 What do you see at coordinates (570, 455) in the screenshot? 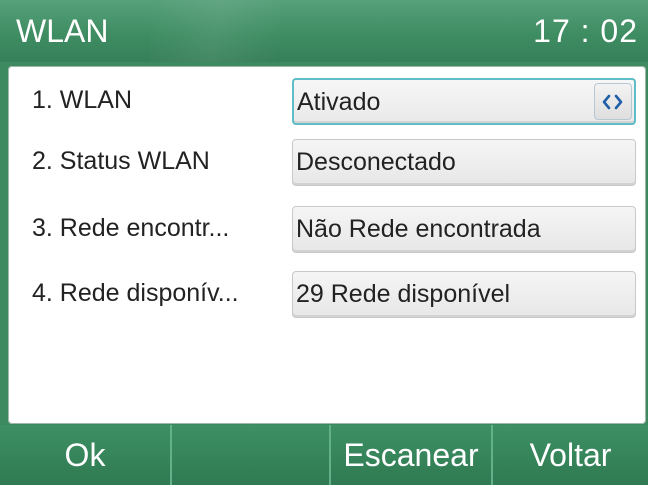
I see `back-softkey: Voltar` at bounding box center [570, 455].